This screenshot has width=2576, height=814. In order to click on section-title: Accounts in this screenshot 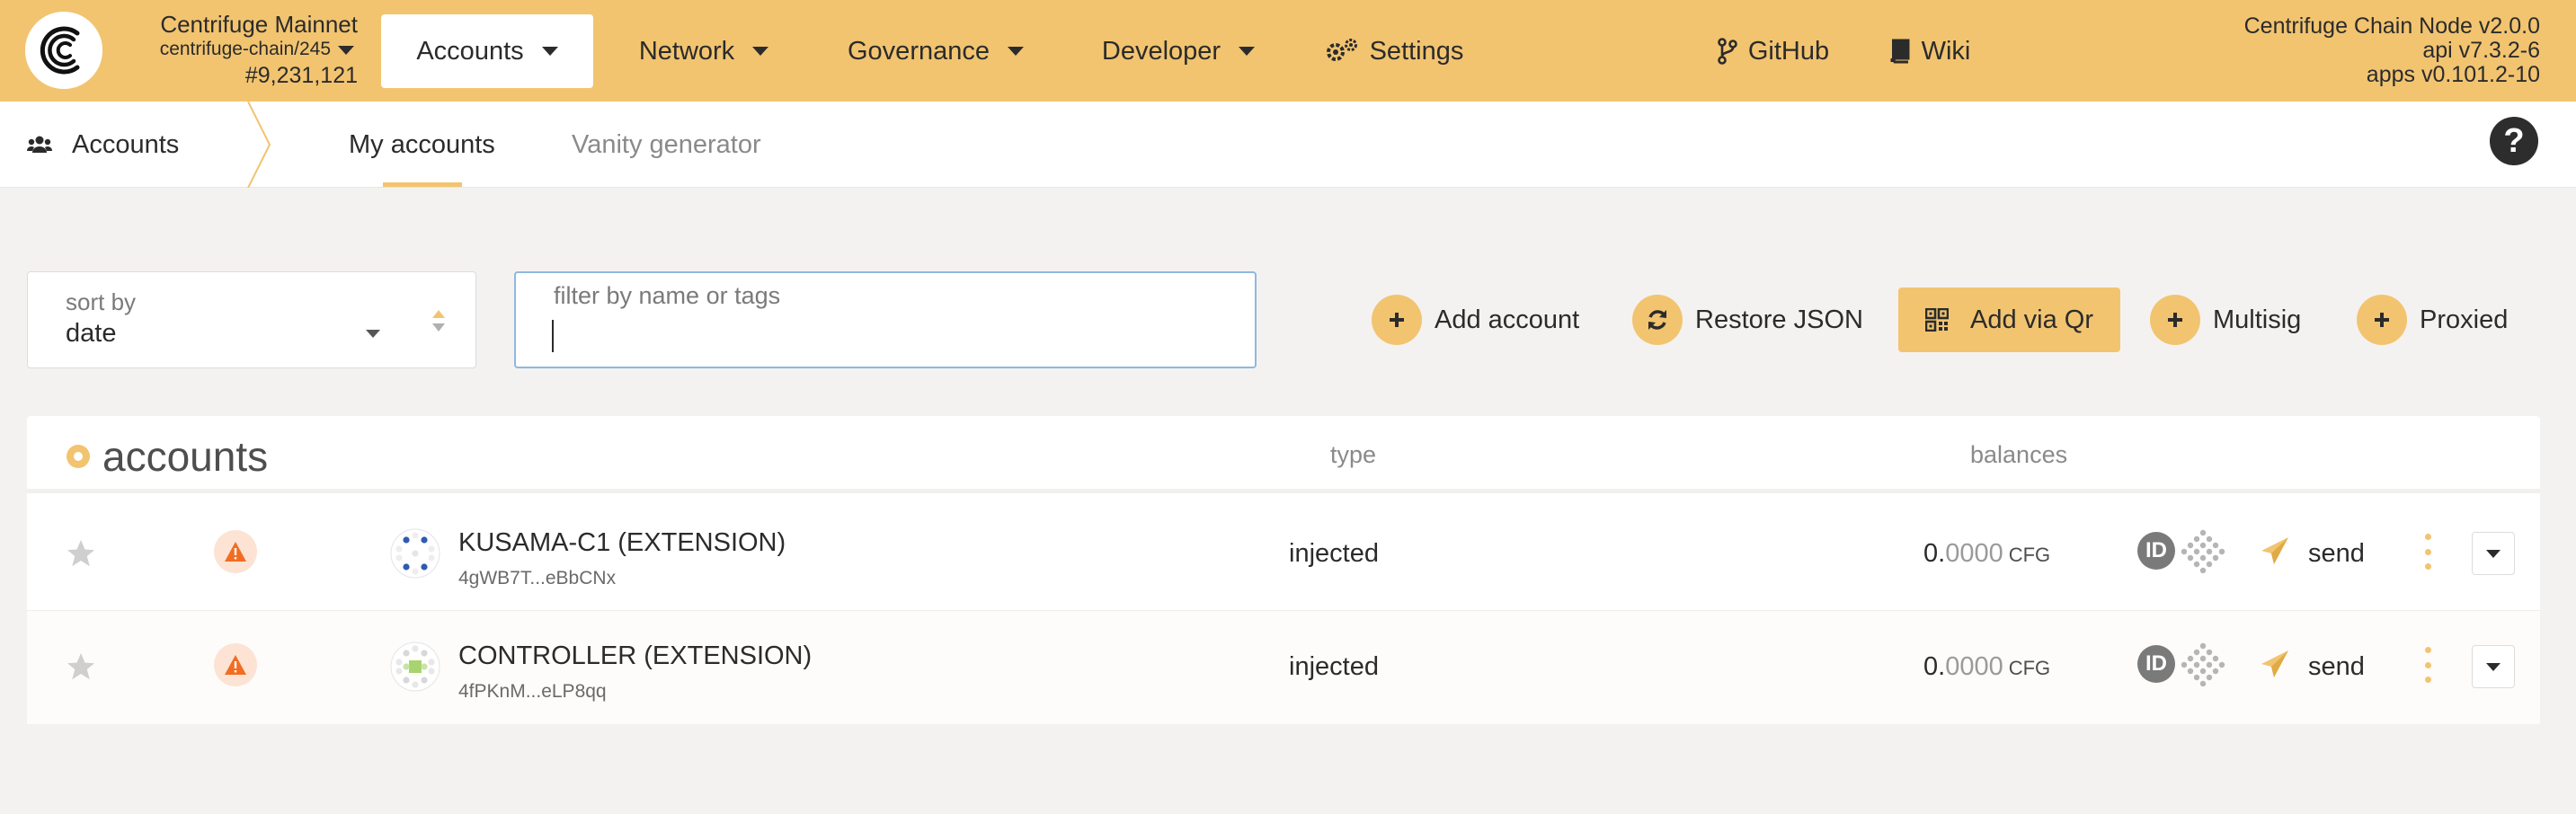, I will do `click(103, 145)`.